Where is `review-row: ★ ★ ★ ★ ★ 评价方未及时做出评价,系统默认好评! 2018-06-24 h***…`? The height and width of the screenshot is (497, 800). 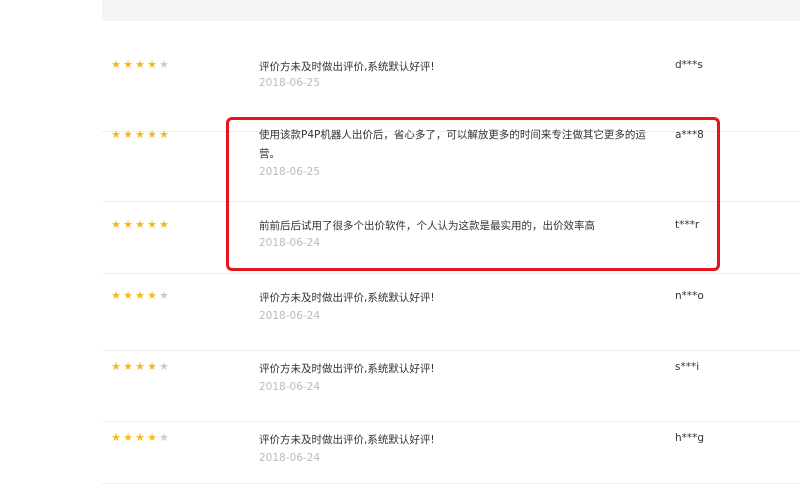
review-row: ★ ★ ★ ★ ★ 评价方未及时做出评价,系统默认好评! 2018-06-24 h***… is located at coordinates (451, 457).